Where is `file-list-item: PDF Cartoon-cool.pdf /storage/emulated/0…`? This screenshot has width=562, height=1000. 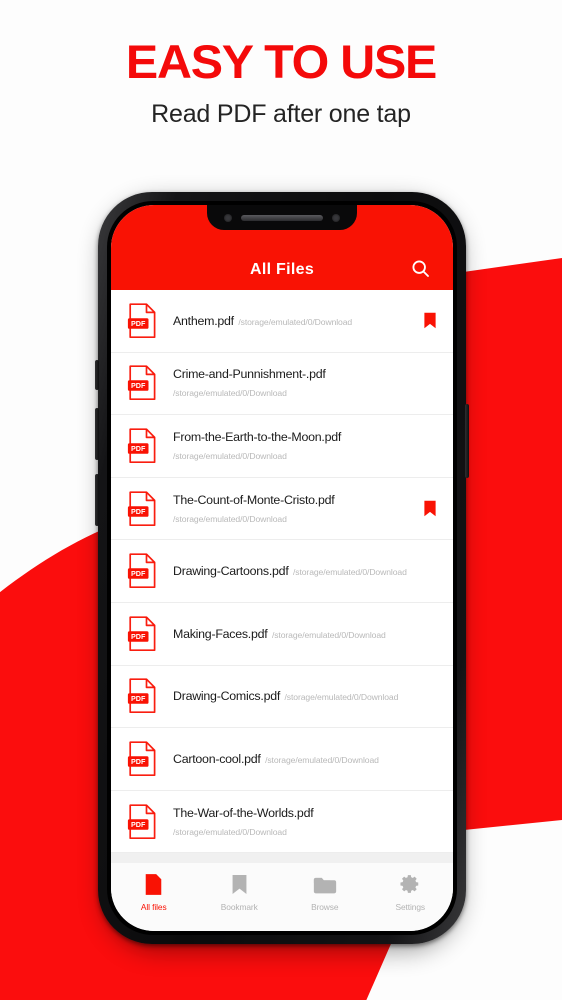
file-list-item: PDF Cartoon-cool.pdf /storage/emulated/0… is located at coordinates (282, 759).